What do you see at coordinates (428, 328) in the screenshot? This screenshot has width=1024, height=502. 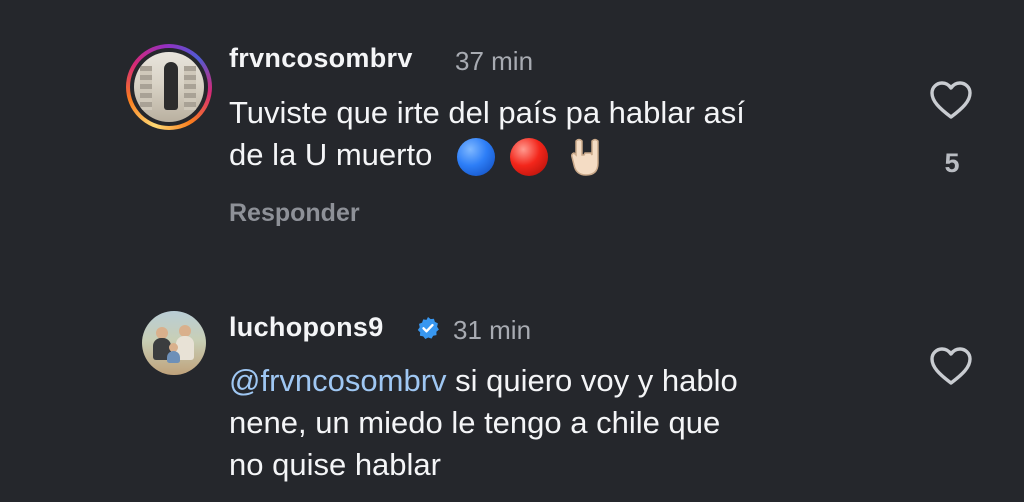 I see `verified-badge-icon` at bounding box center [428, 328].